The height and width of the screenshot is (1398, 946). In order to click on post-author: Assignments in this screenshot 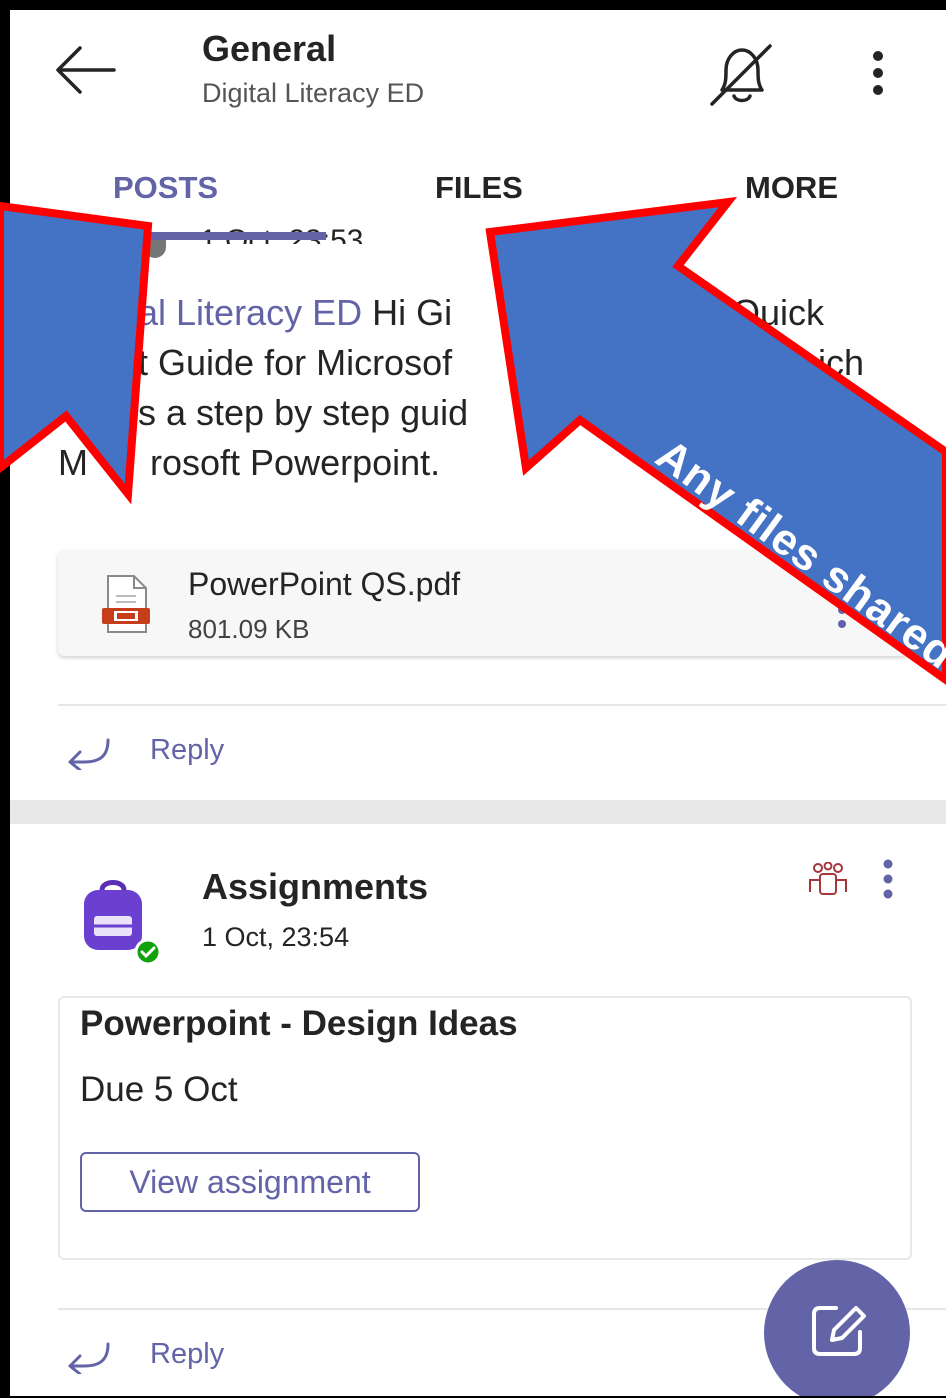, I will do `click(315, 886)`.